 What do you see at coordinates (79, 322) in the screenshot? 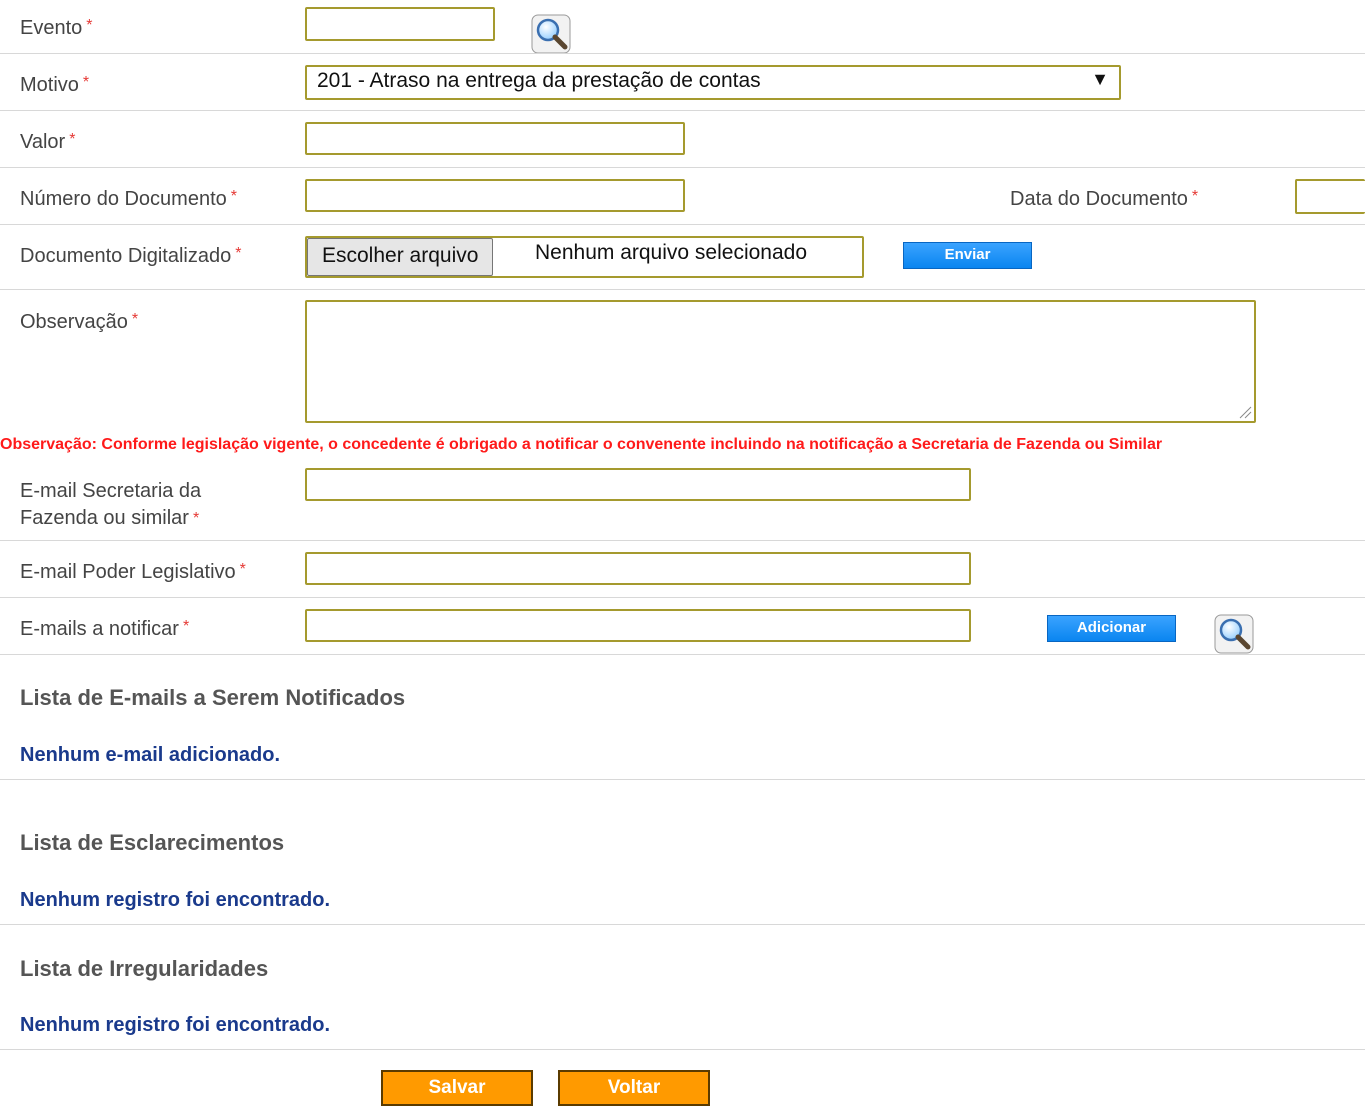
I see `observacao-label: Observação *` at bounding box center [79, 322].